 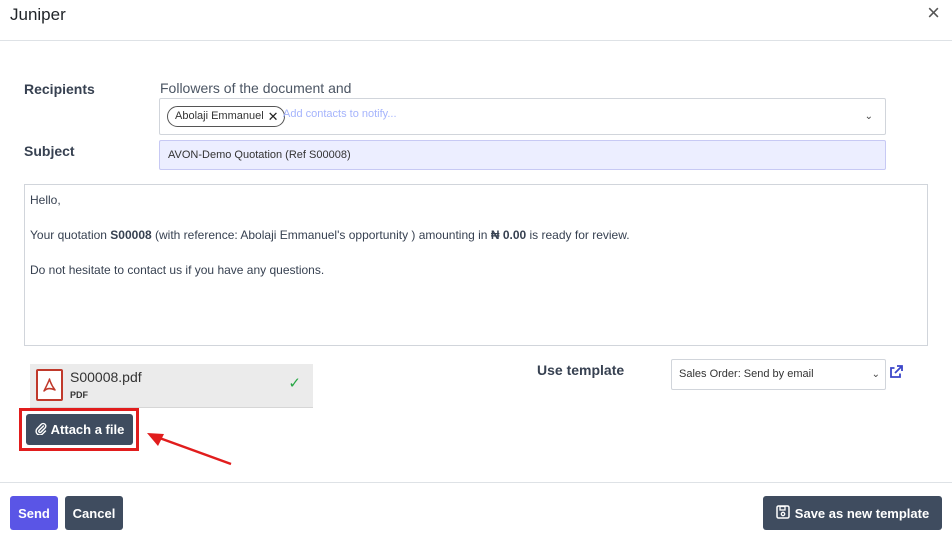 I want to click on subject-input: AVON-Demo Quotation (Ref S00008), so click(x=522, y=155).